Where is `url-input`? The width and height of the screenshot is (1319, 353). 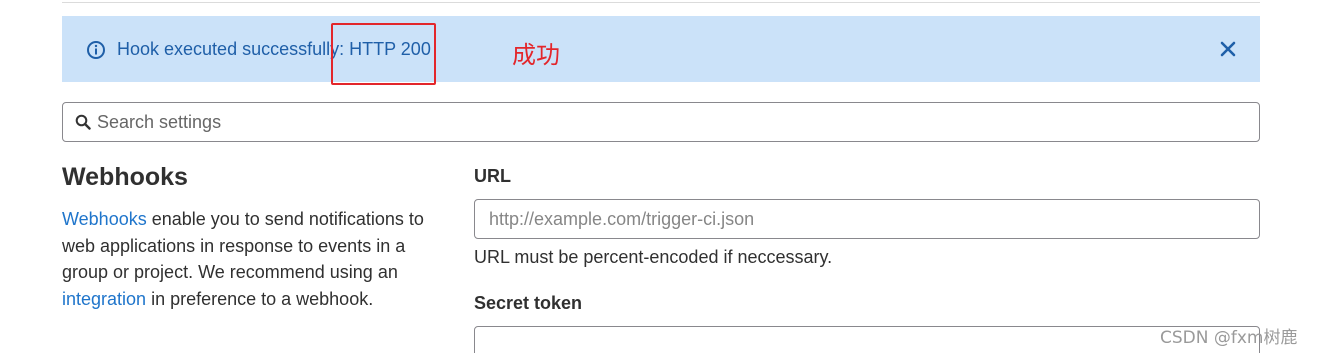 url-input is located at coordinates (867, 219).